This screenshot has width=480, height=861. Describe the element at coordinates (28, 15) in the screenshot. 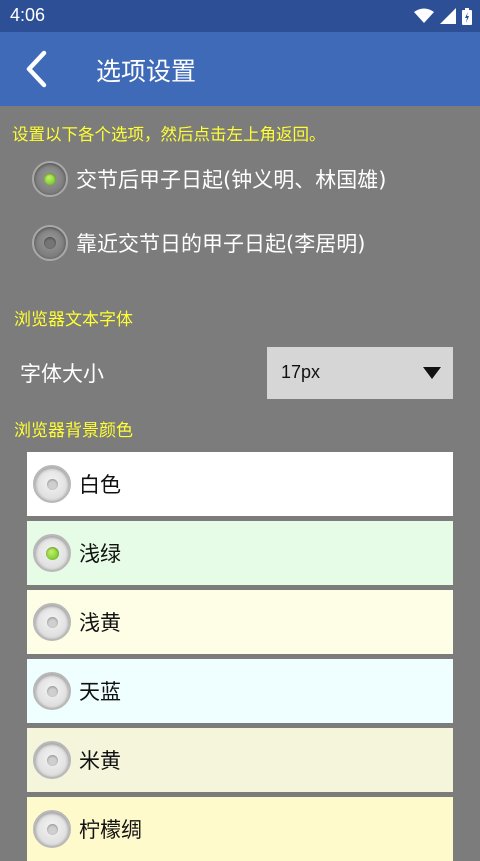

I see `status-time: 4:06` at that location.